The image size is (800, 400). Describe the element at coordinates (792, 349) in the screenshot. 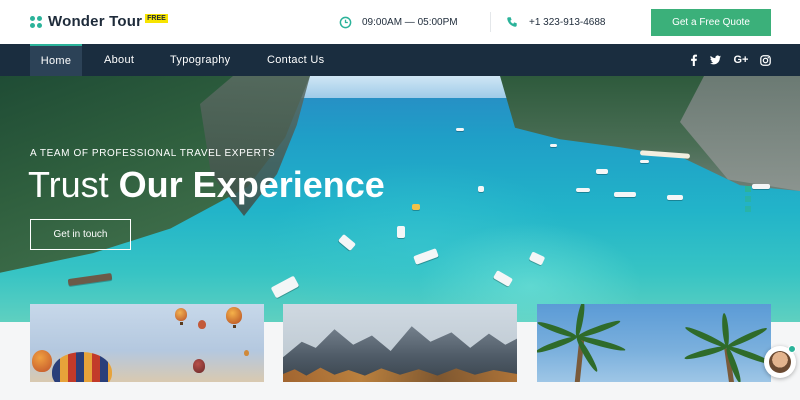

I see `online-status-indicator` at that location.